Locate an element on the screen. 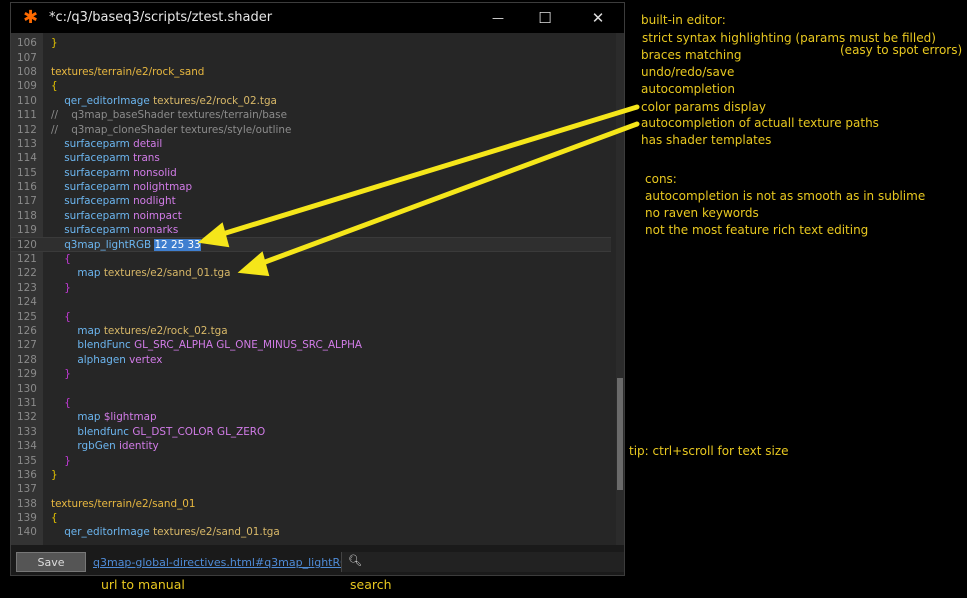  builtin-feature-item: braces matching is located at coordinates (691, 55).